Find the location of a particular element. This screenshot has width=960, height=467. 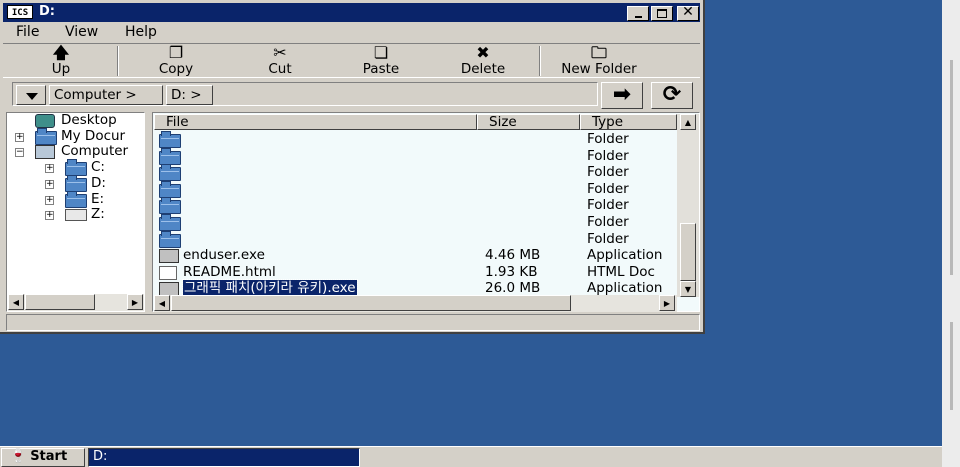

file-list-vertical-scrollbar: ▲ ▼ is located at coordinates (688, 205).